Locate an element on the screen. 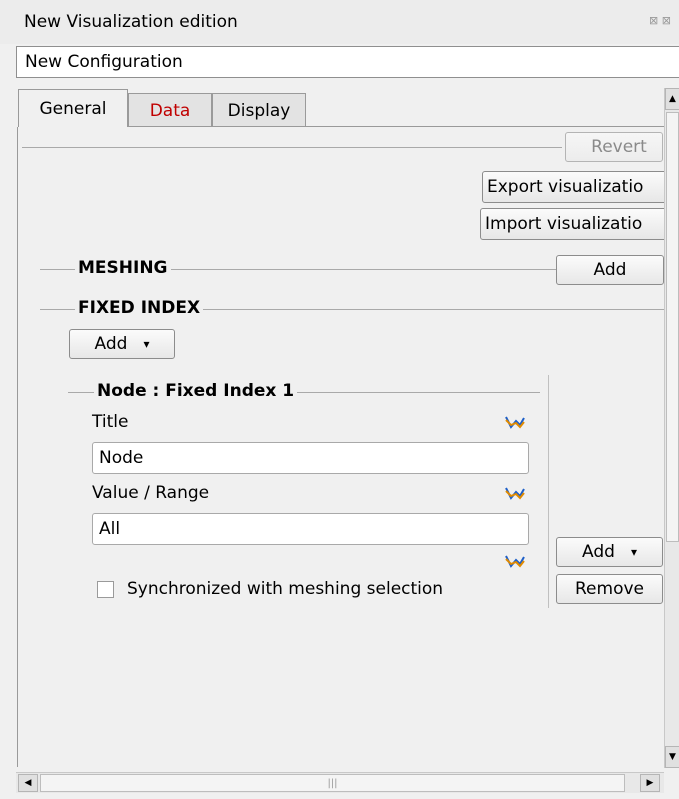  tab-bar-divider is located at coordinates (396, 126).